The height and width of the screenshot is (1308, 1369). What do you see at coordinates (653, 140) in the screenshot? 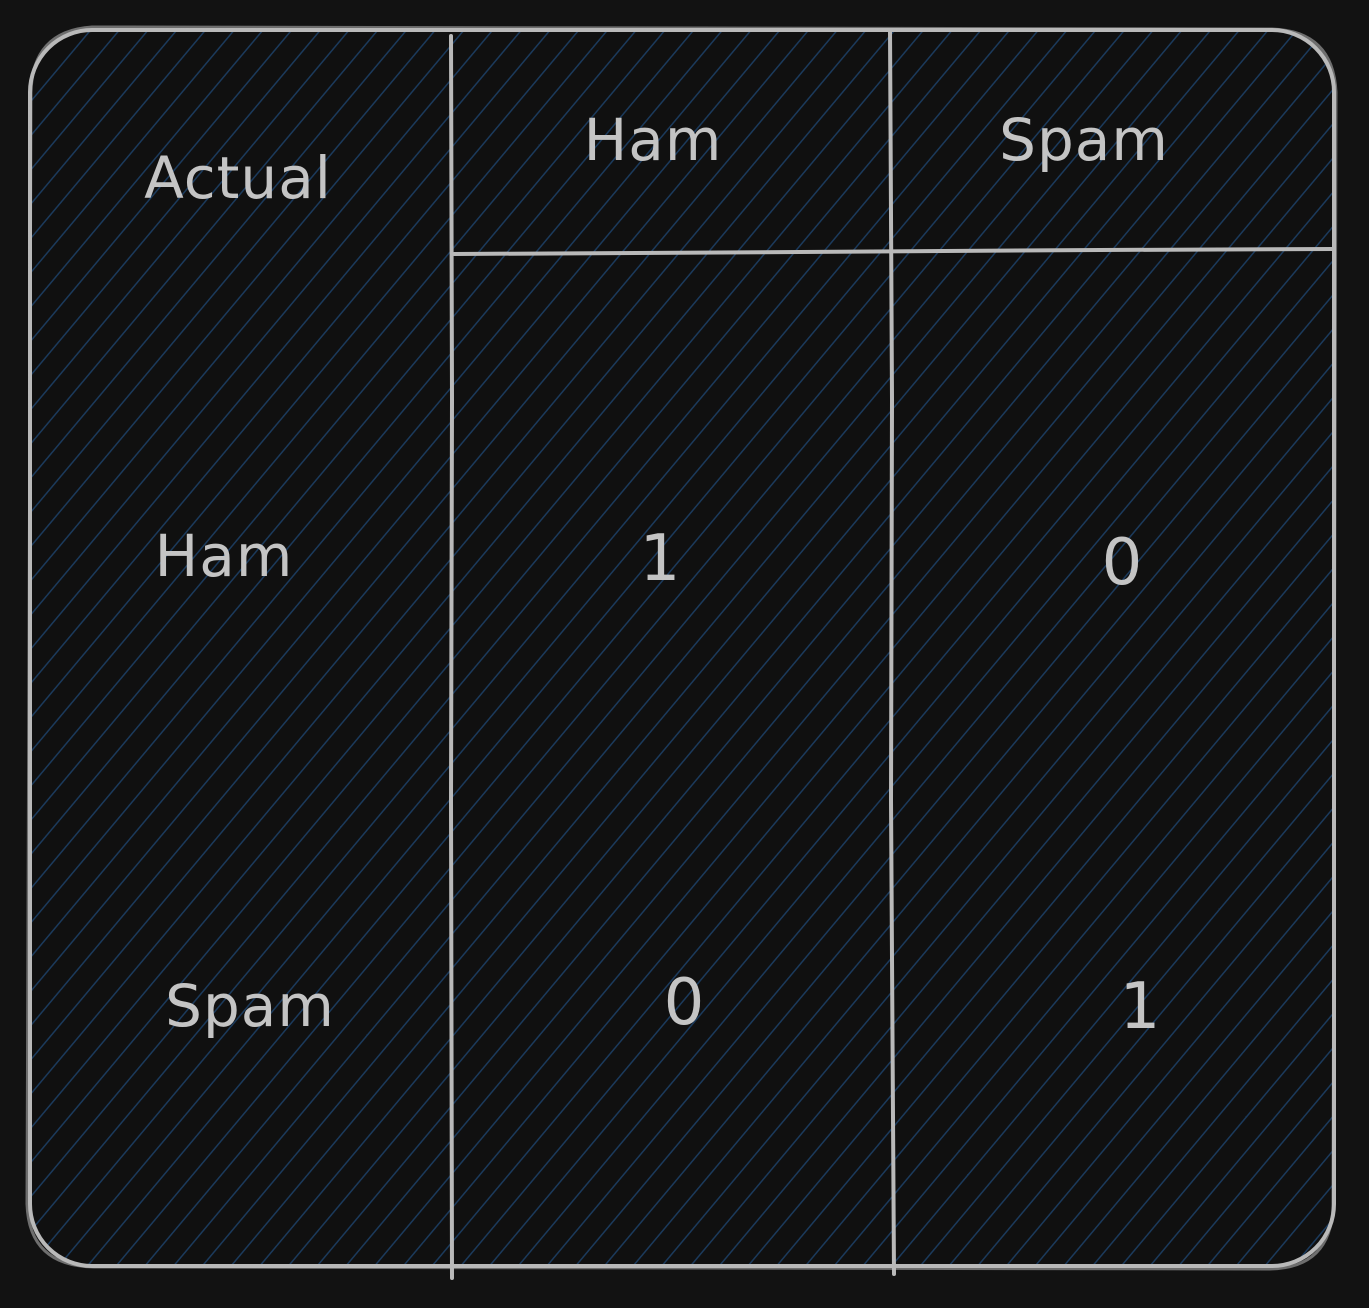
I see `column-header-ham: Ham` at bounding box center [653, 140].